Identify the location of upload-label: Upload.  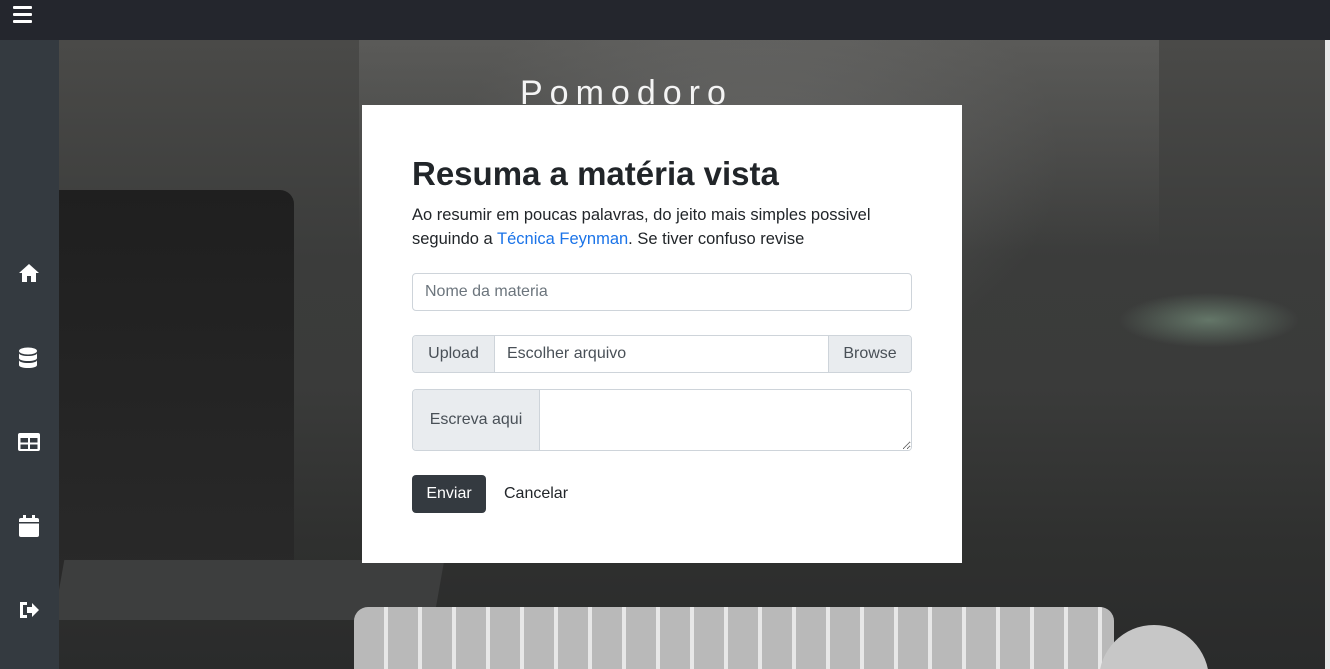
(454, 354).